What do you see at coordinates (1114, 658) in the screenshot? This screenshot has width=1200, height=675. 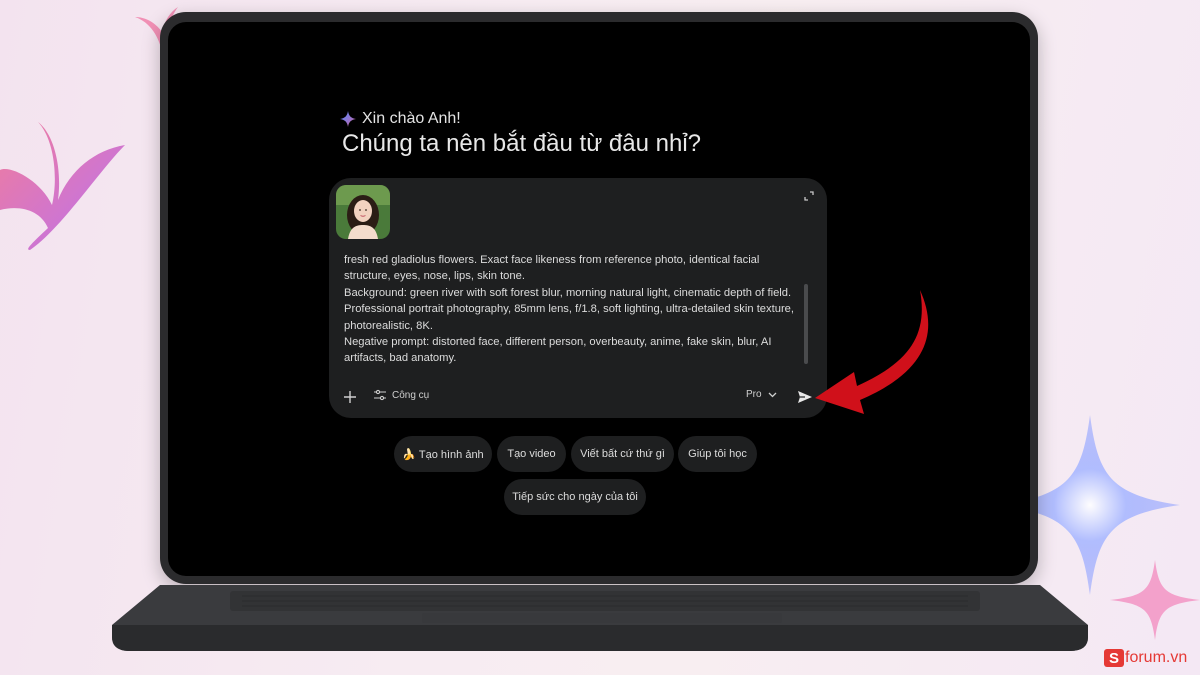 I see `brand-mark: S` at bounding box center [1114, 658].